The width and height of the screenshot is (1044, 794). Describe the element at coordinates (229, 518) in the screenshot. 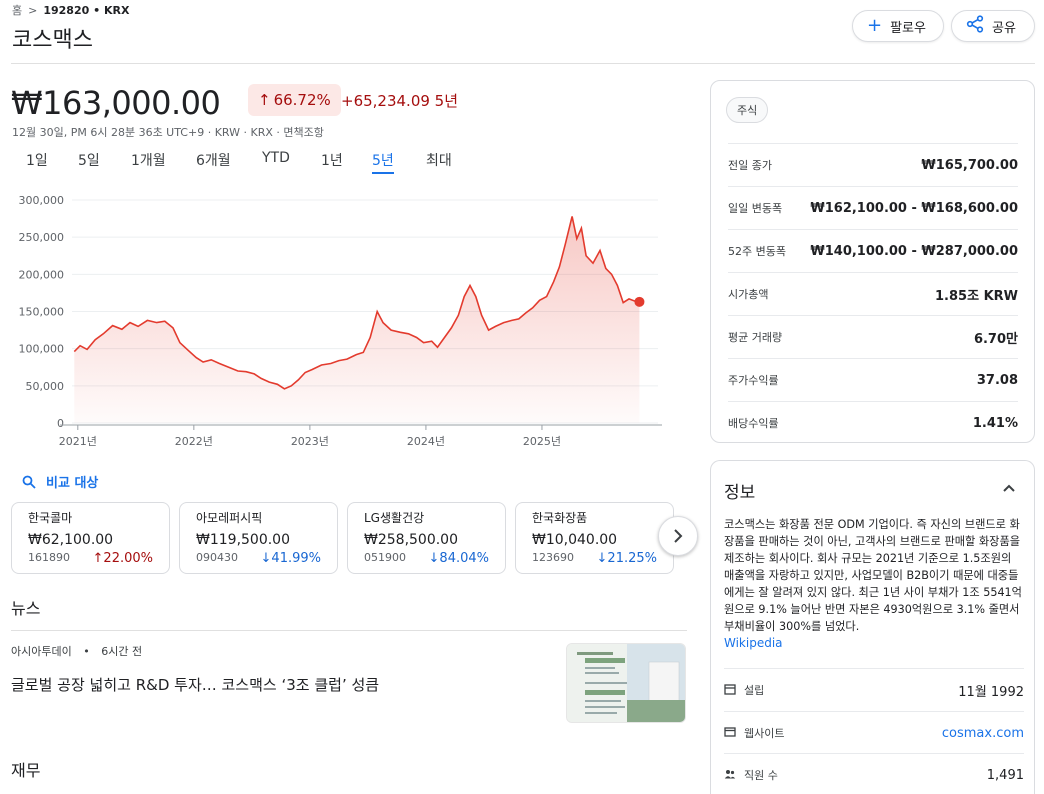

I see `compare-card-name: 아모레퍼시픽` at that location.